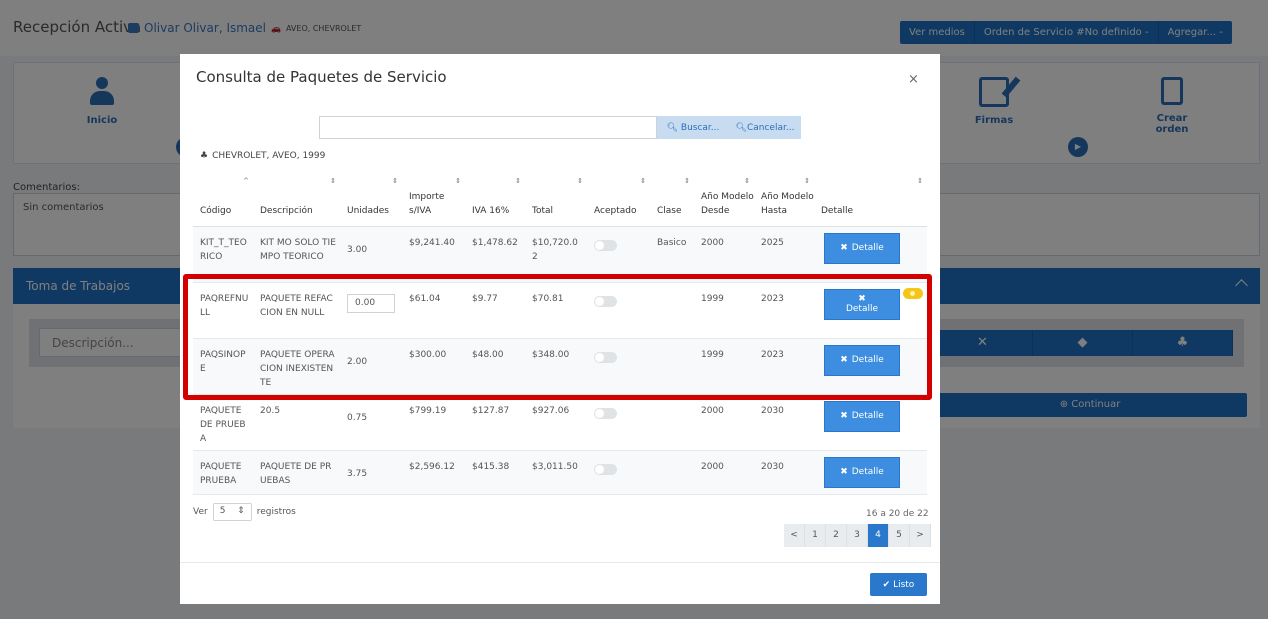 The image size is (1268, 619). What do you see at coordinates (371, 366) in the screenshot?
I see `cell-units: 2.00` at bounding box center [371, 366].